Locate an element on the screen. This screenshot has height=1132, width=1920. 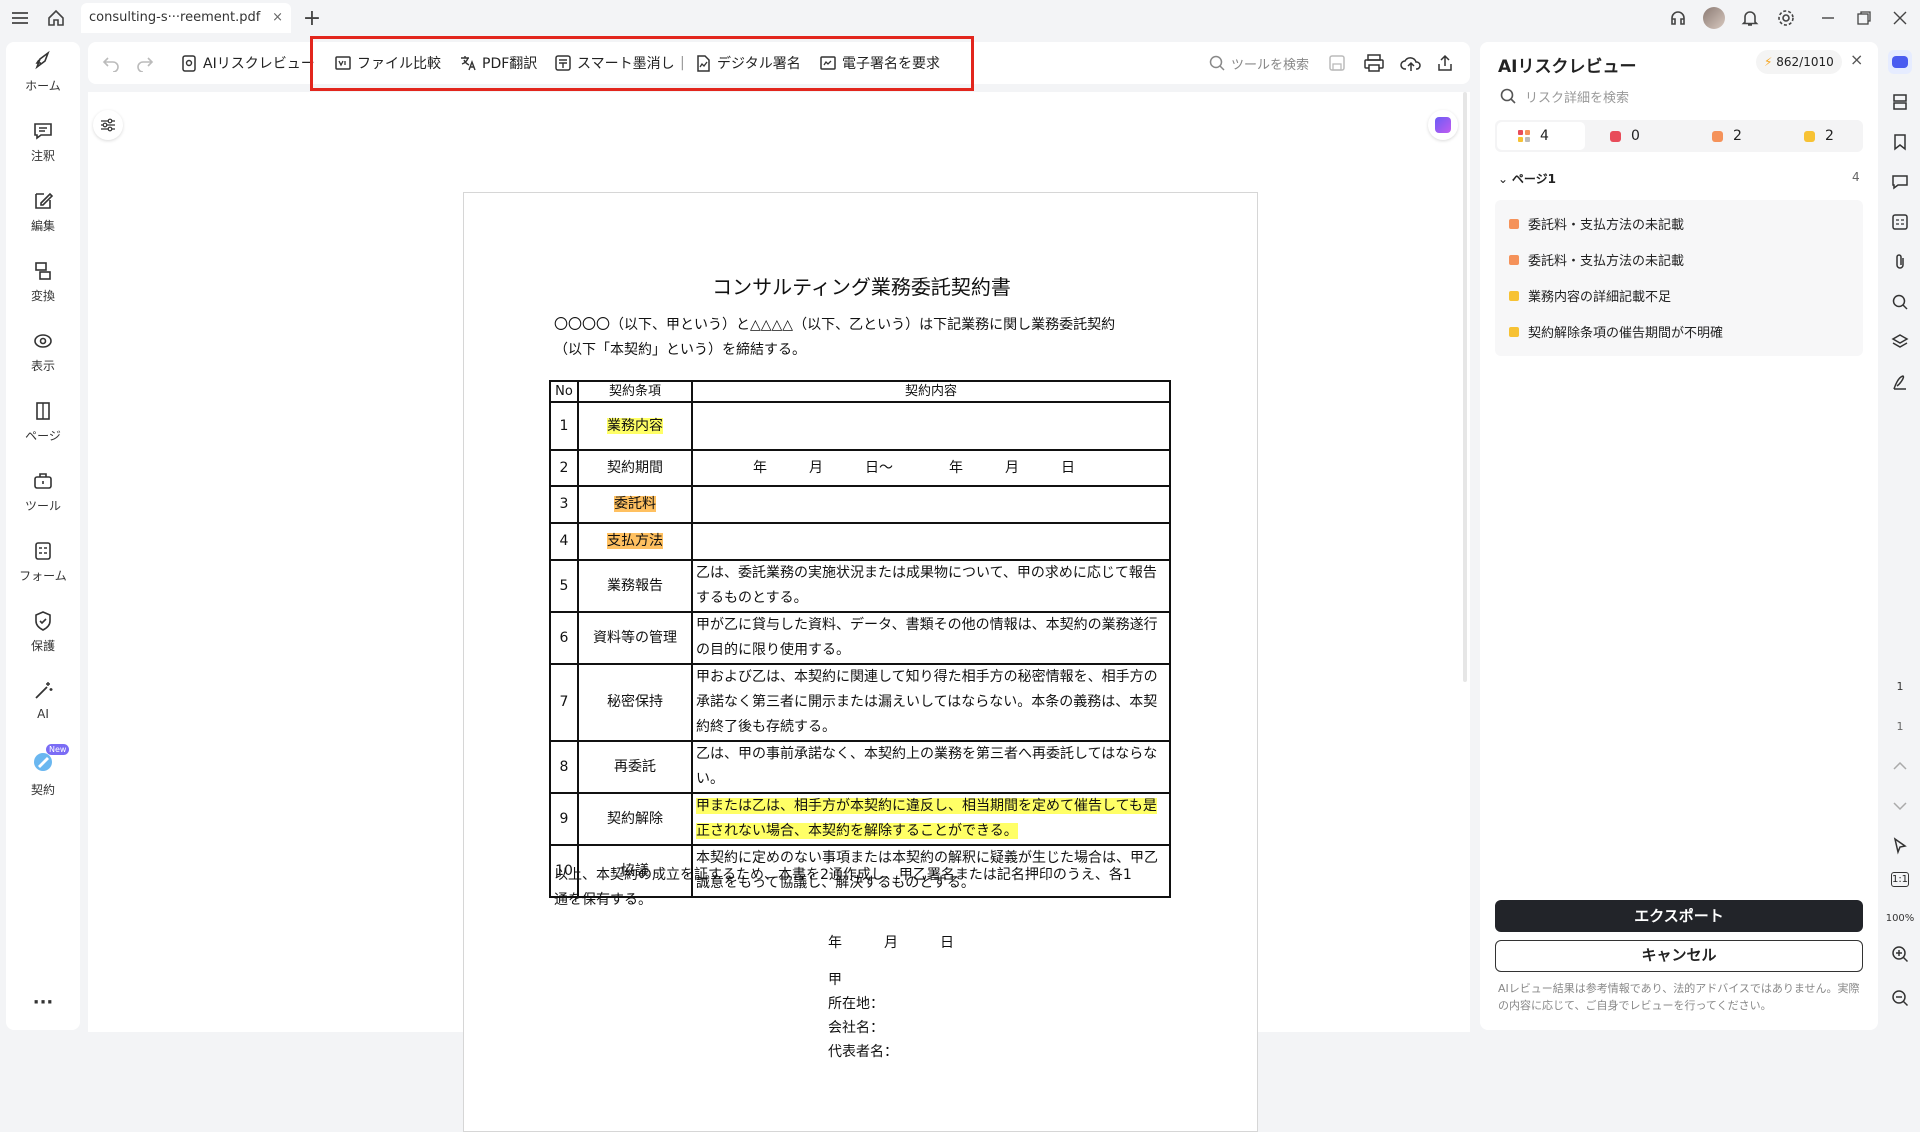
avatar is located at coordinates (1714, 18).